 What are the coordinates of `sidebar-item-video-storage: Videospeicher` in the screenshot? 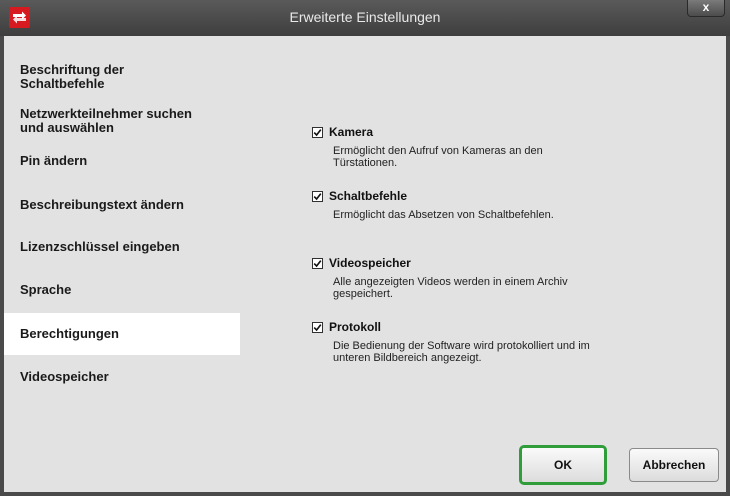 It's located at (122, 377).